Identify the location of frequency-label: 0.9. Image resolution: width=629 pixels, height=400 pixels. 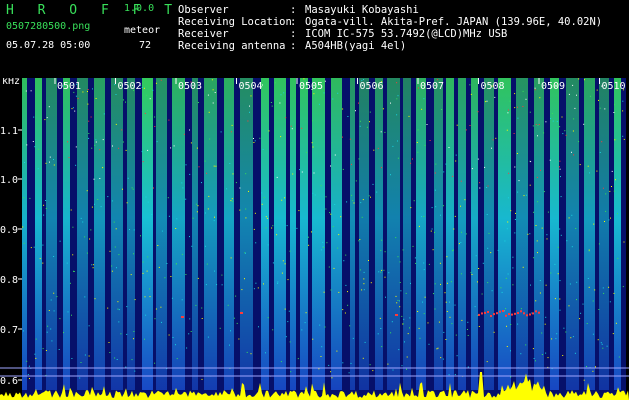
(9, 230).